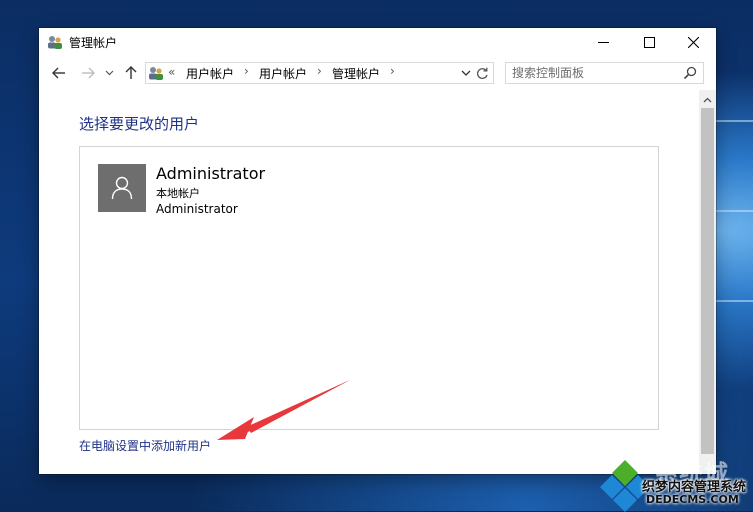  What do you see at coordinates (93, 43) in the screenshot?
I see `window-title: 管理帐户` at bounding box center [93, 43].